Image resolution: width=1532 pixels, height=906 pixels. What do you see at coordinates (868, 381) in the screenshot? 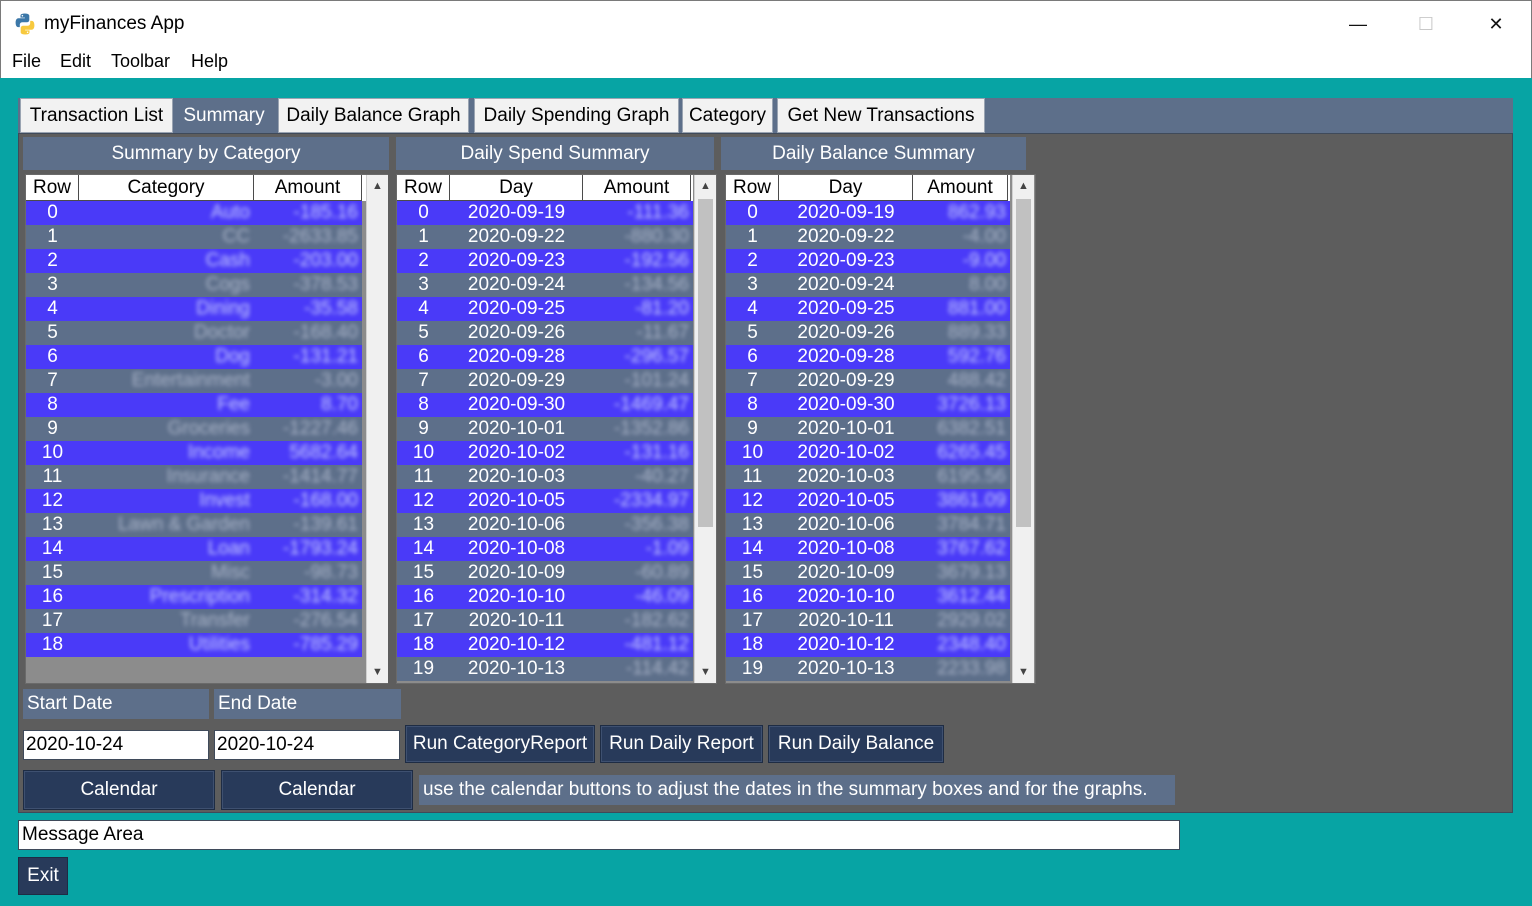
I see `table-row: 7 2020-09-29 488.42` at bounding box center [868, 381].